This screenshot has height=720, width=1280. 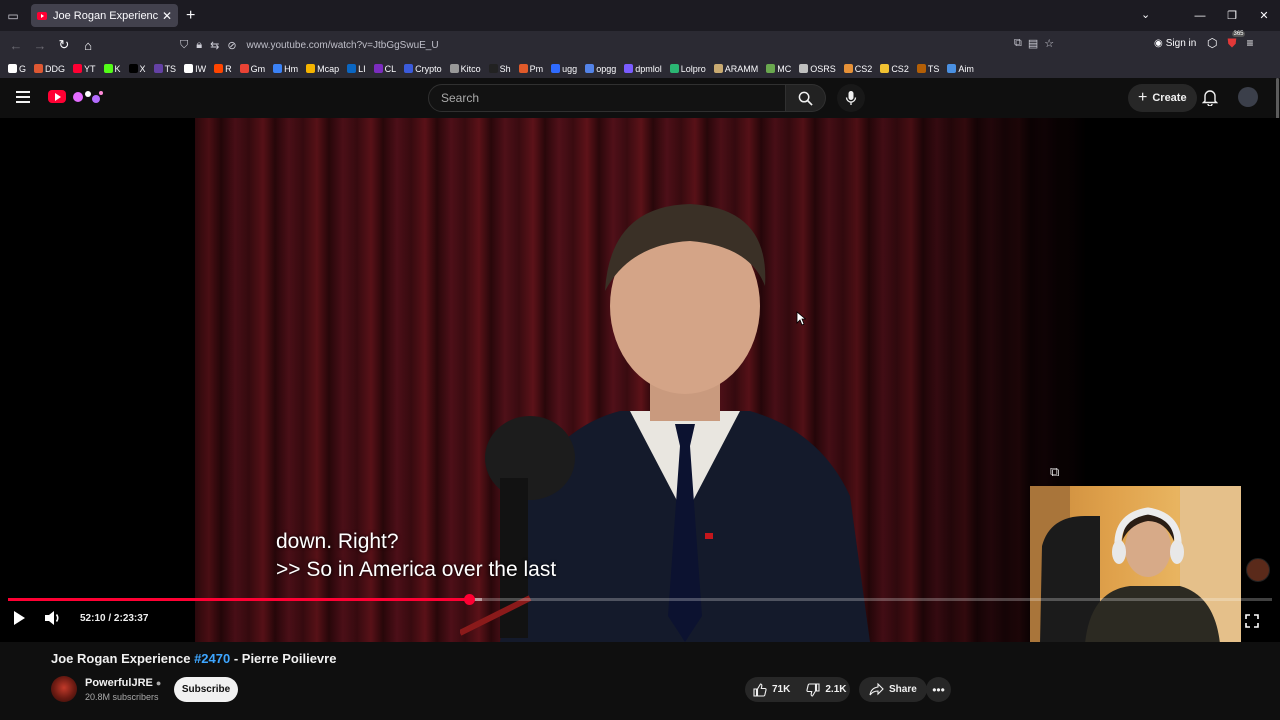 What do you see at coordinates (600, 69) in the screenshot?
I see `bookmark-item: opgg` at bounding box center [600, 69].